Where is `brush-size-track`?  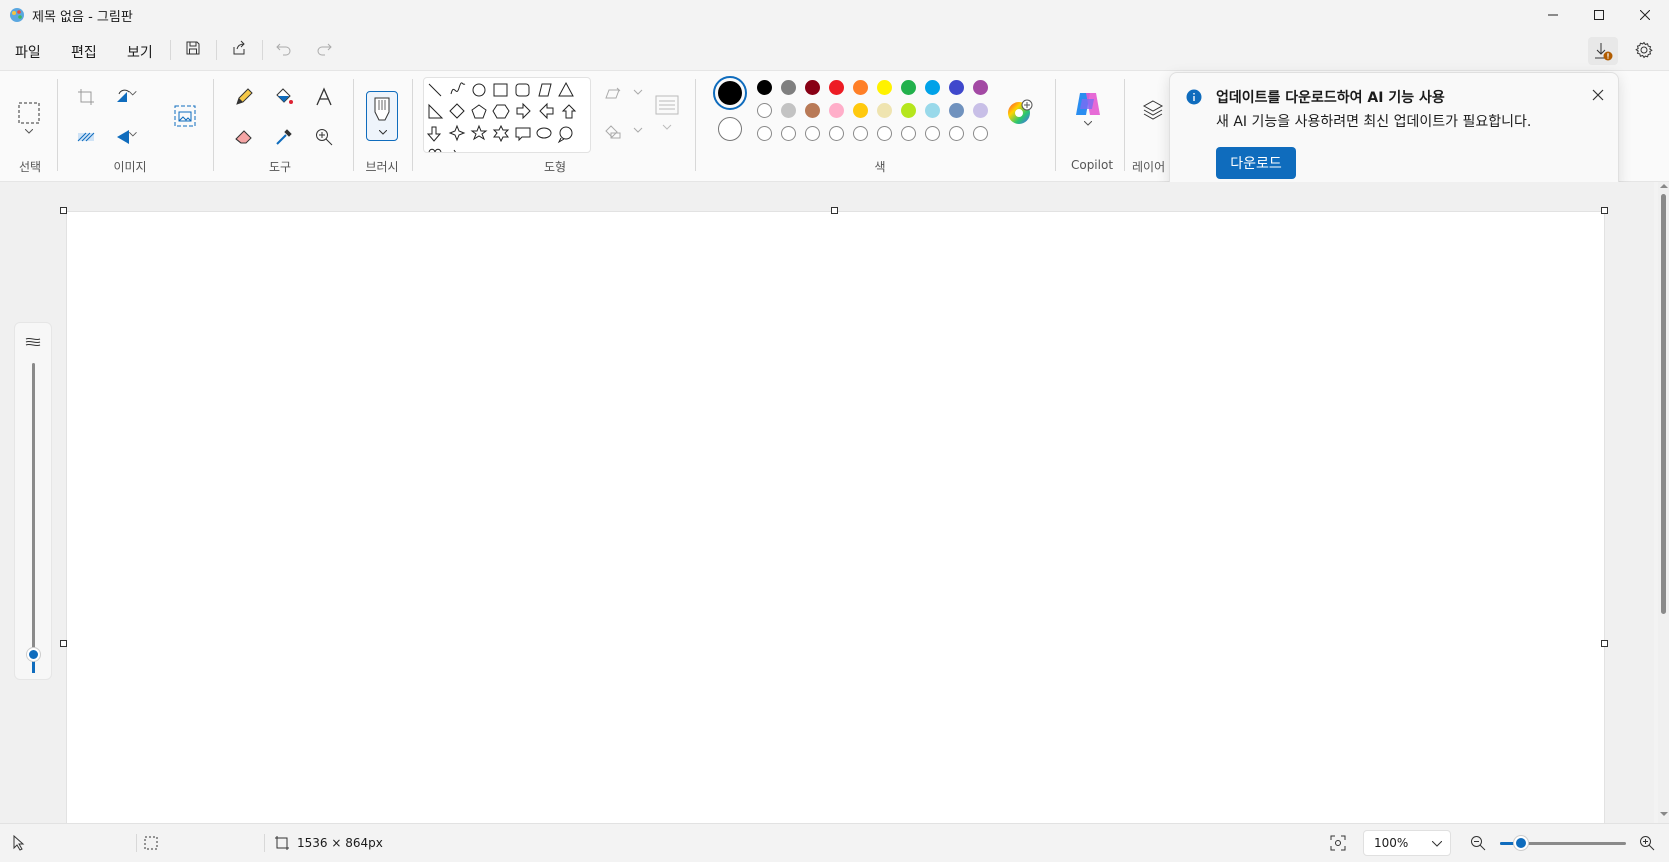 brush-size-track is located at coordinates (33, 513).